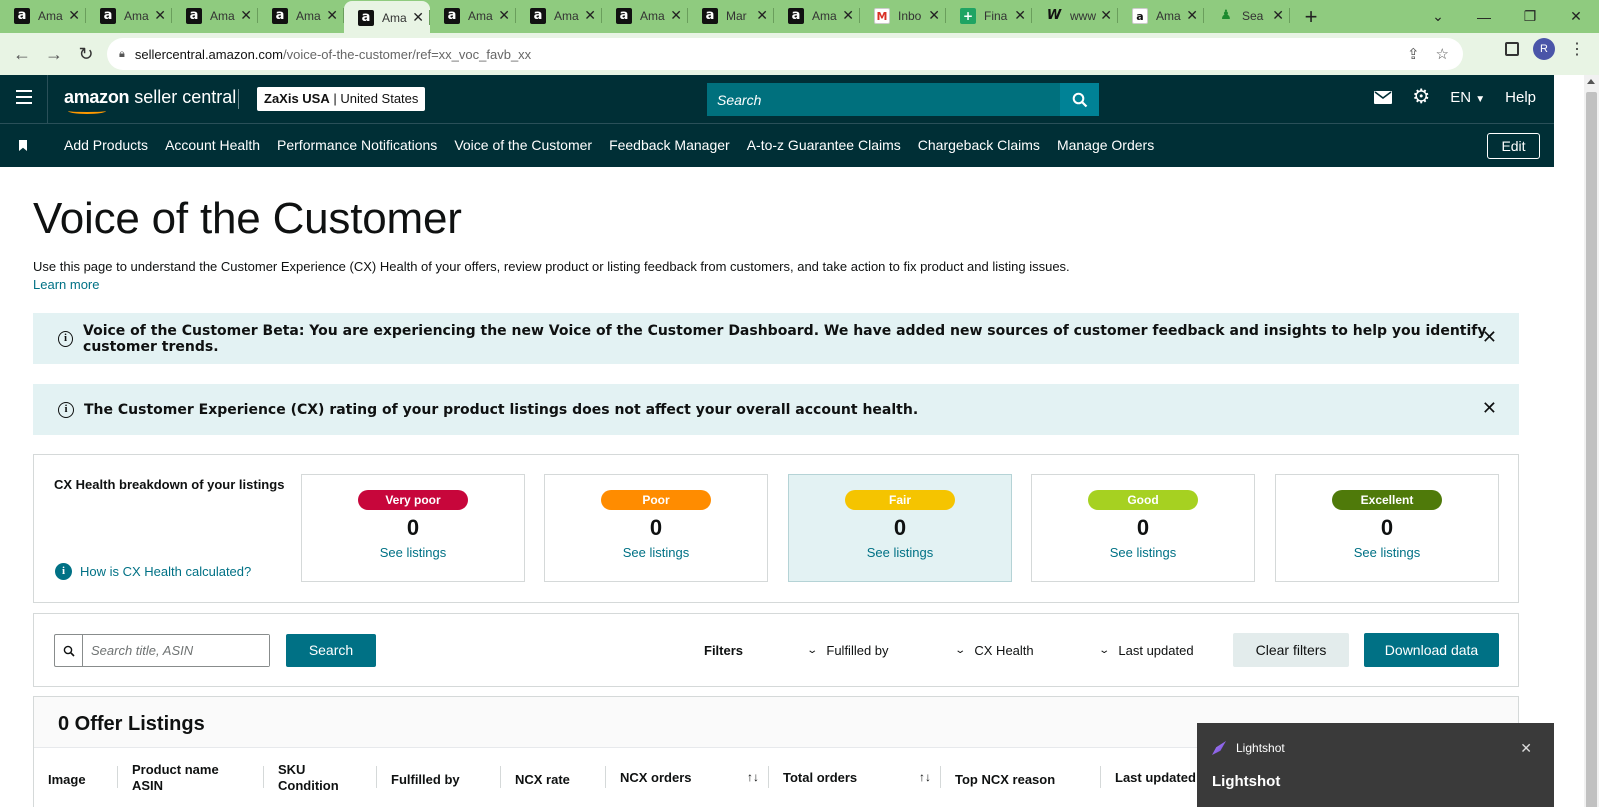  I want to click on bookmark-star-icon: ☆, so click(1442, 54).